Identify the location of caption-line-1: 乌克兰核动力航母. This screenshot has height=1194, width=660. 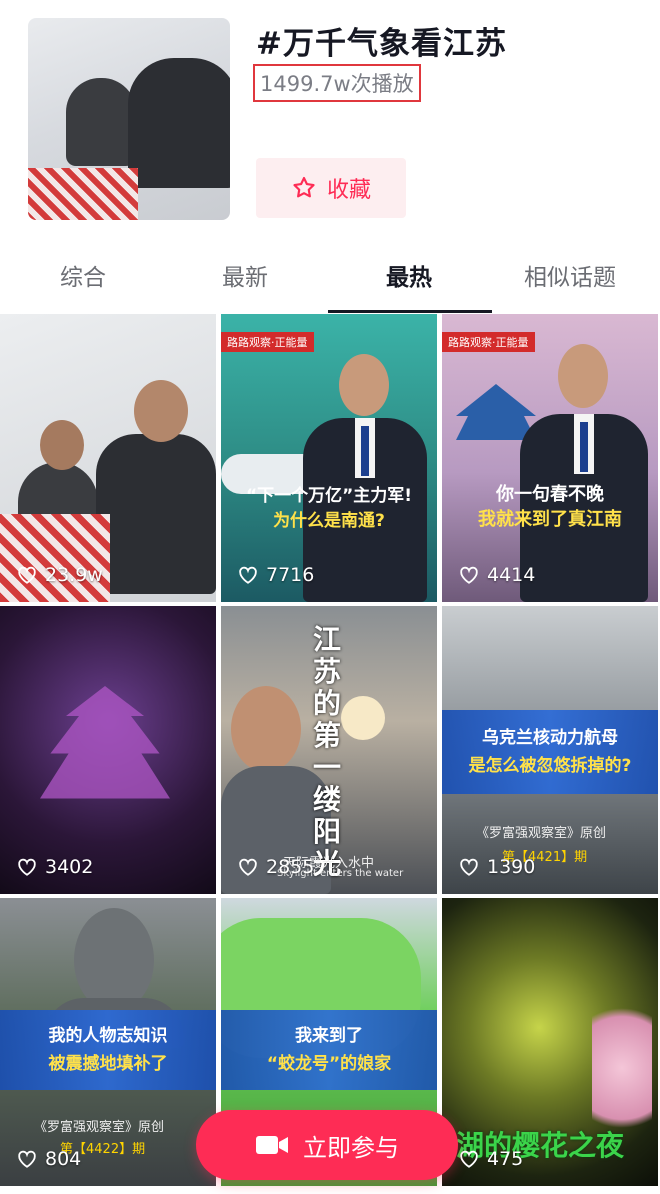
(550, 738).